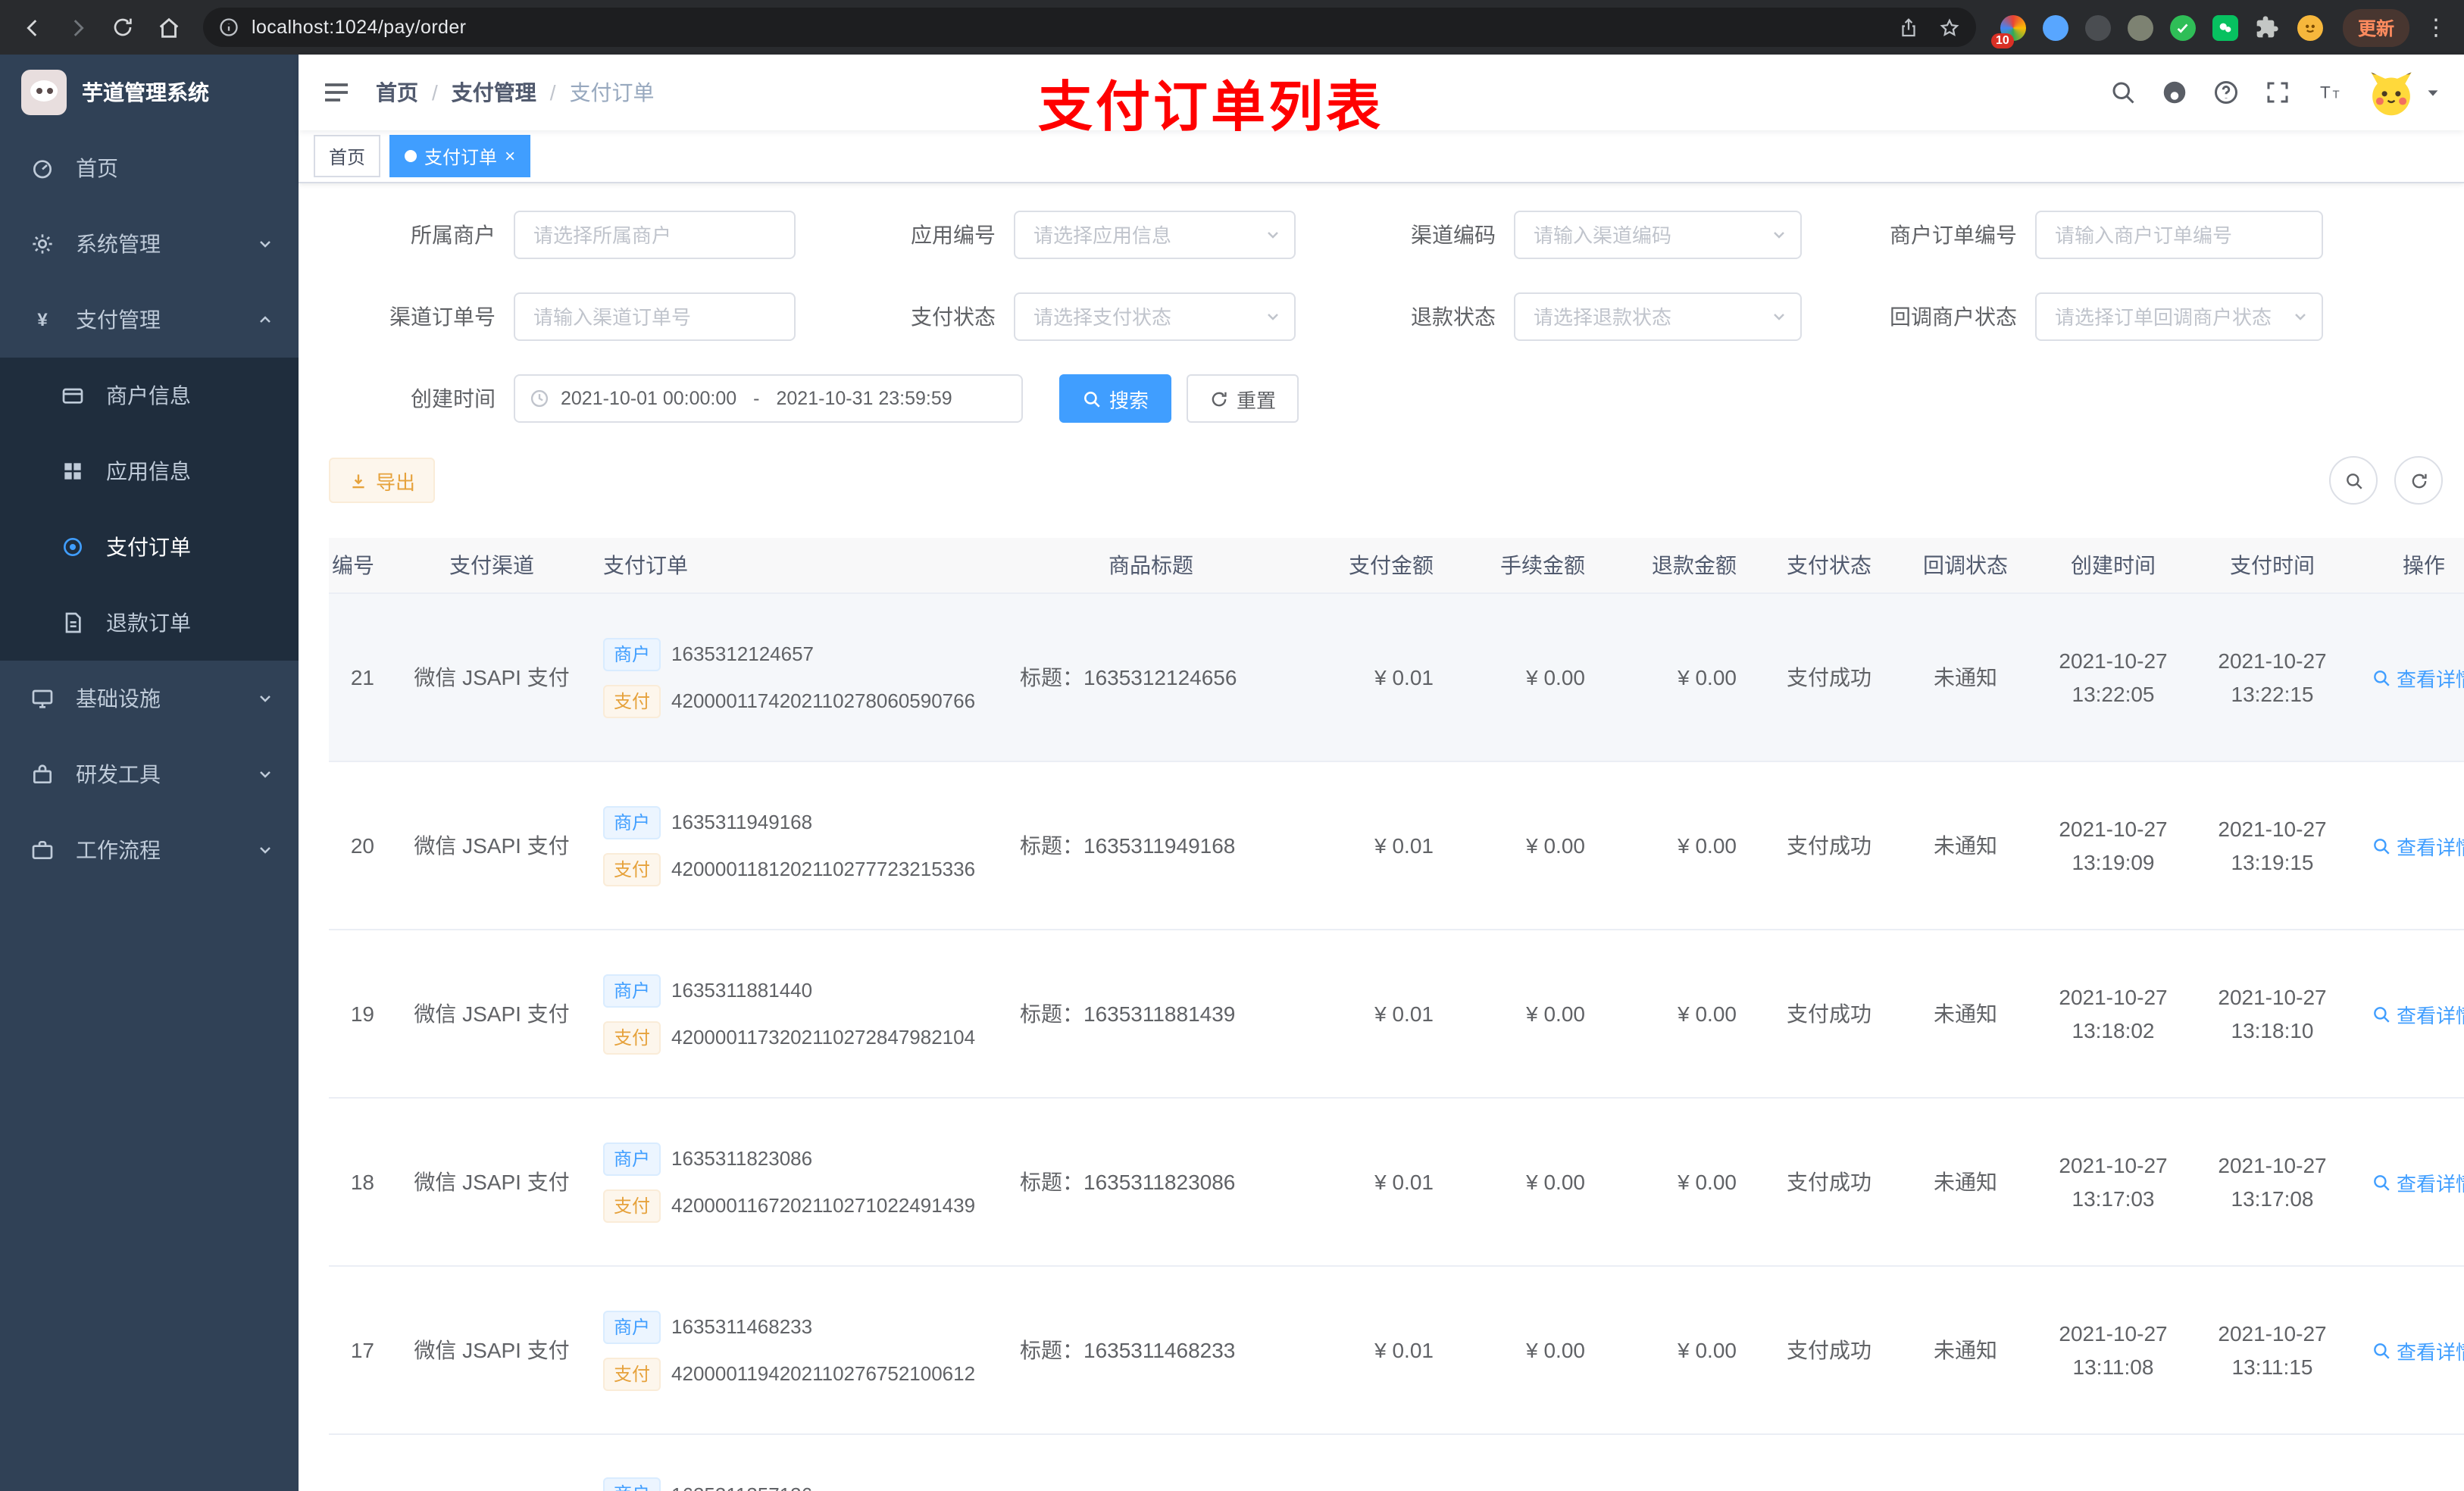 The height and width of the screenshot is (1491, 2464). What do you see at coordinates (149, 395) in the screenshot?
I see `sidebar-item-merchant-info: 商户信息` at bounding box center [149, 395].